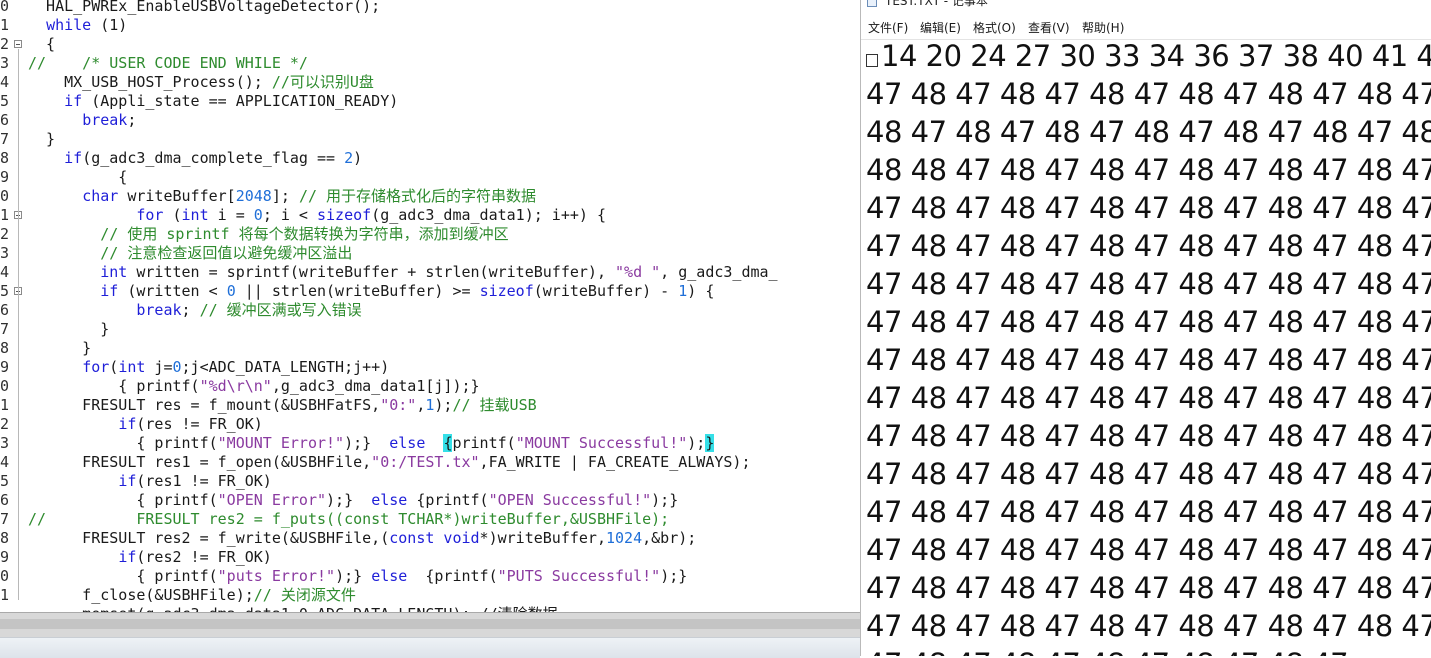 Image resolution: width=1431 pixels, height=658 pixels. Describe the element at coordinates (5, 519) in the screenshot. I see `line-number: 7` at that location.